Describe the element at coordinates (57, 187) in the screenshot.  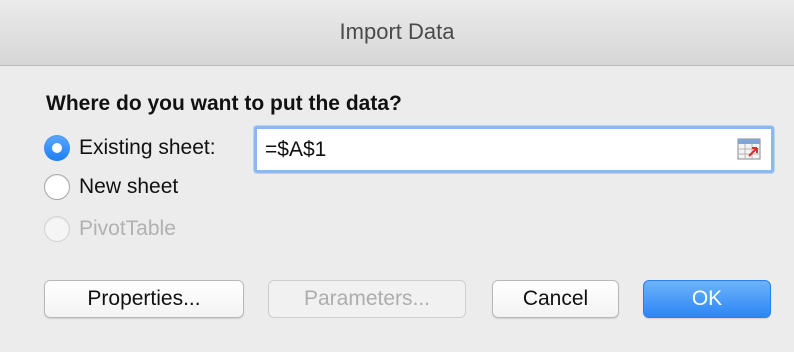
I see `new-sheet-radio` at that location.